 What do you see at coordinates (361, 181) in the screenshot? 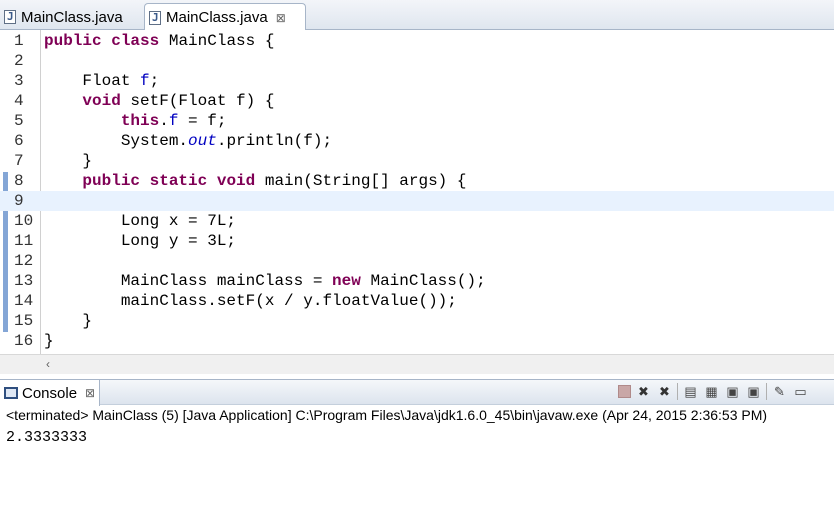
I see `code-token: main(String[] args) {` at bounding box center [361, 181].